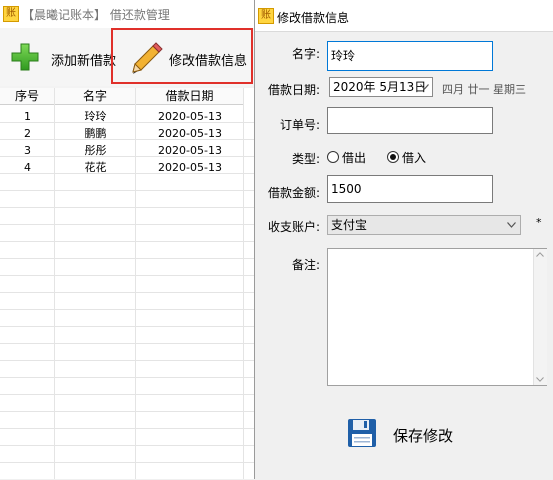 This screenshot has height=480, width=553. What do you see at coordinates (96, 15) in the screenshot?
I see `main-window-title: 【晨曦记账本】 借还款管理` at bounding box center [96, 15].